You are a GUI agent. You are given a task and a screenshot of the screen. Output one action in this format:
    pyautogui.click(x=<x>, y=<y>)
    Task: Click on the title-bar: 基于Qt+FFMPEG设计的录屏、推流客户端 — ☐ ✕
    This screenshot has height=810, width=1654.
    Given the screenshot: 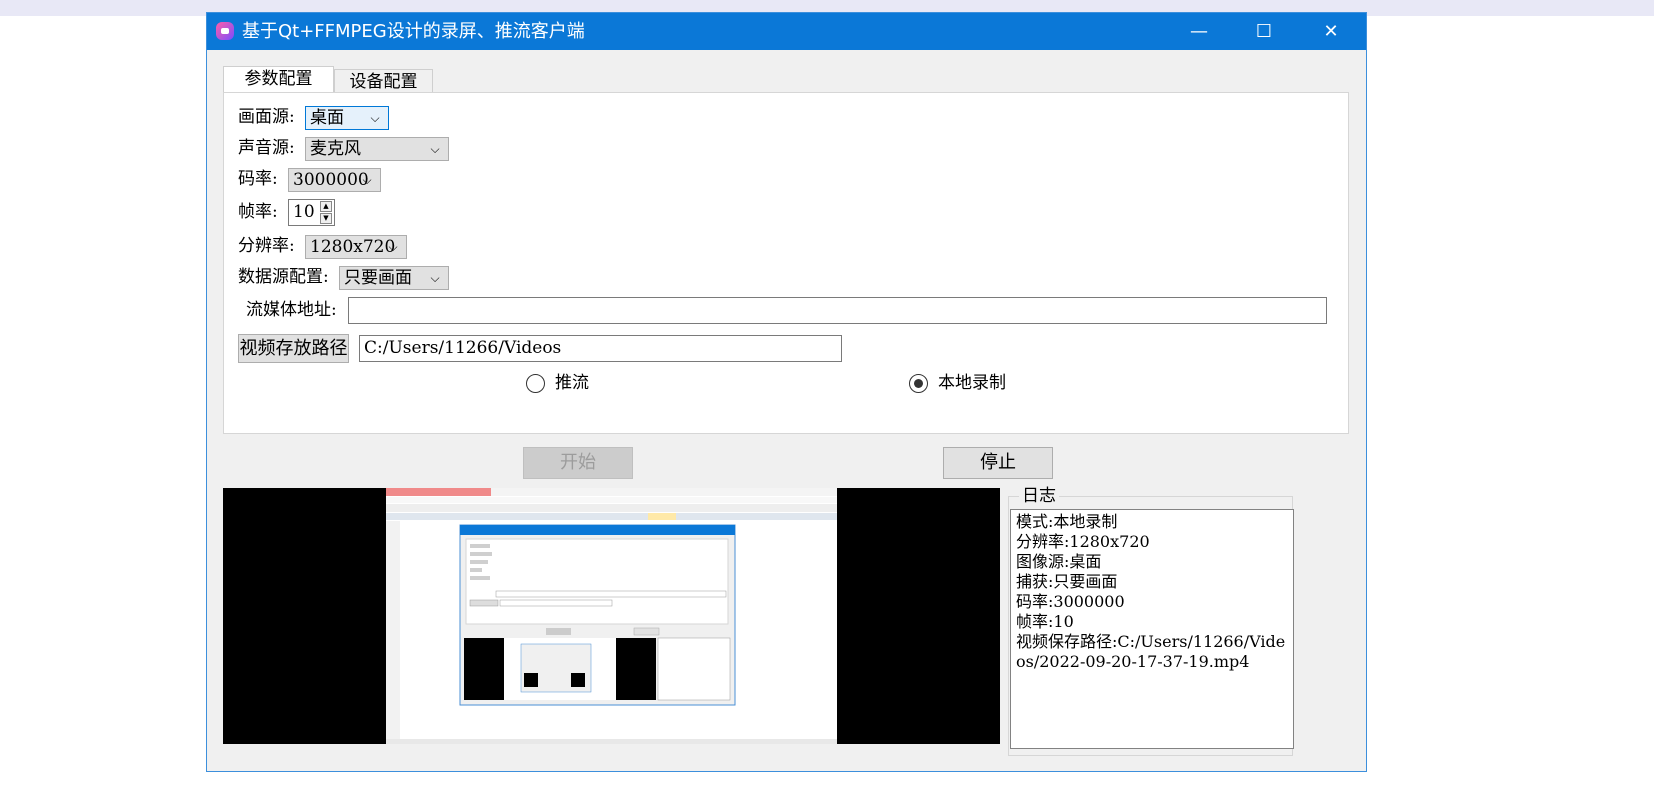 What is the action you would take?
    pyautogui.click(x=786, y=31)
    